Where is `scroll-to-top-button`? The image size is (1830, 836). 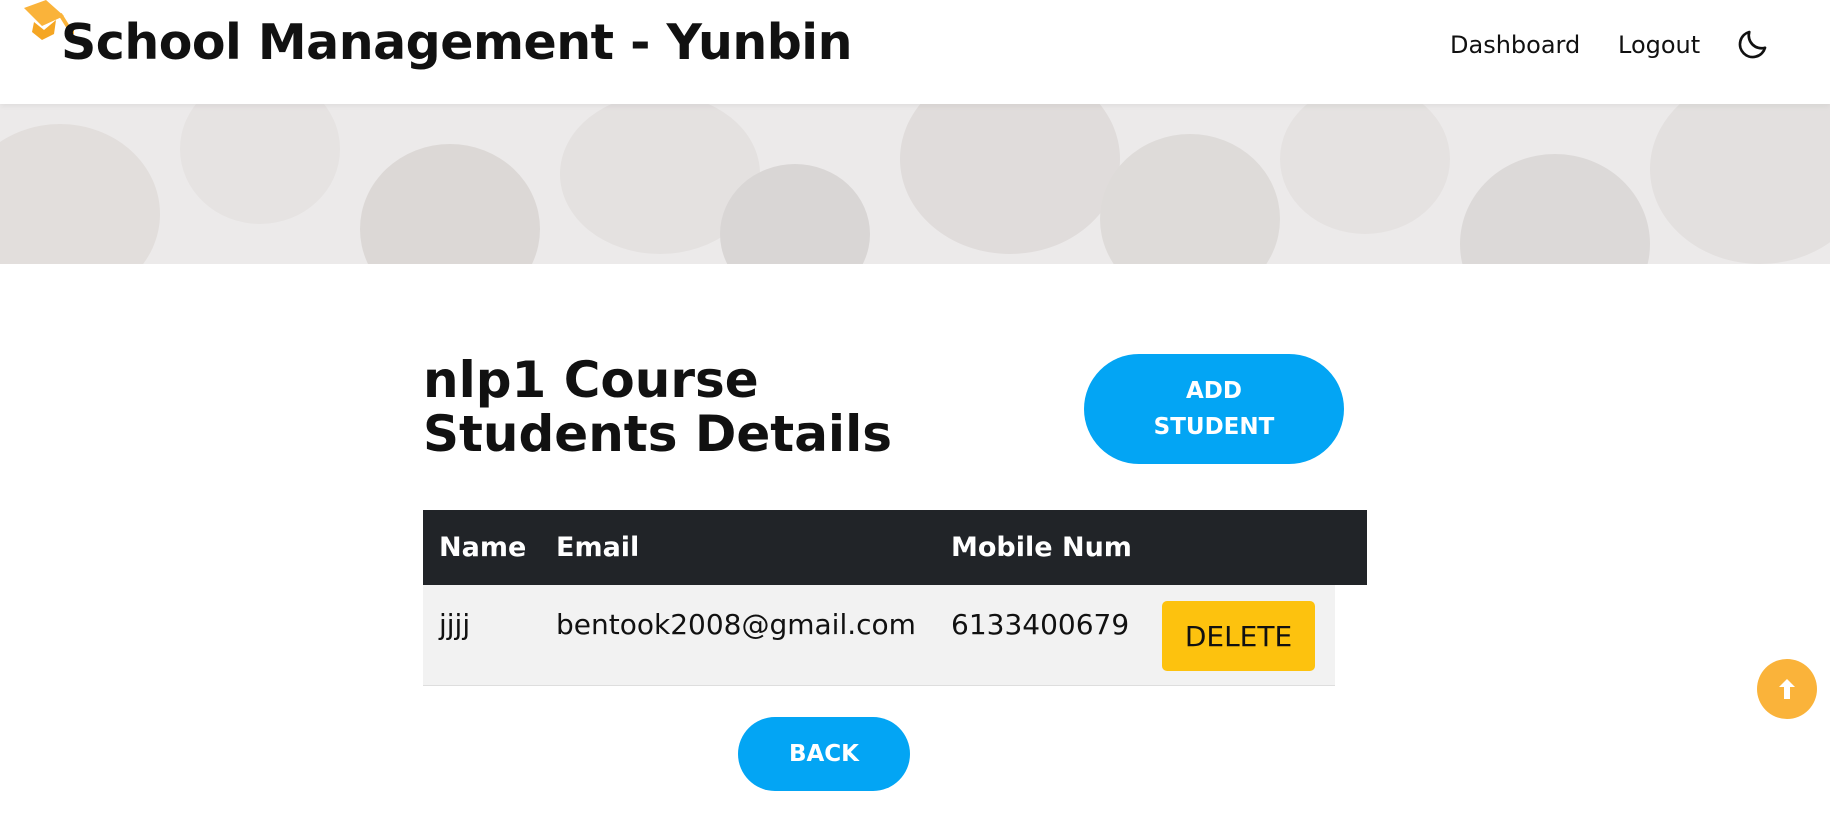 scroll-to-top-button is located at coordinates (1787, 689).